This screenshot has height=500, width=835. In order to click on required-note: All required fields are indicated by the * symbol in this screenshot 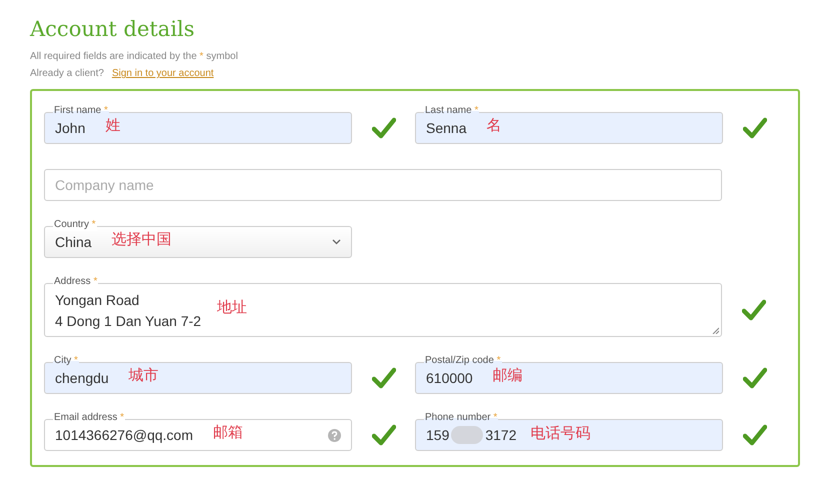, I will do `click(134, 57)`.